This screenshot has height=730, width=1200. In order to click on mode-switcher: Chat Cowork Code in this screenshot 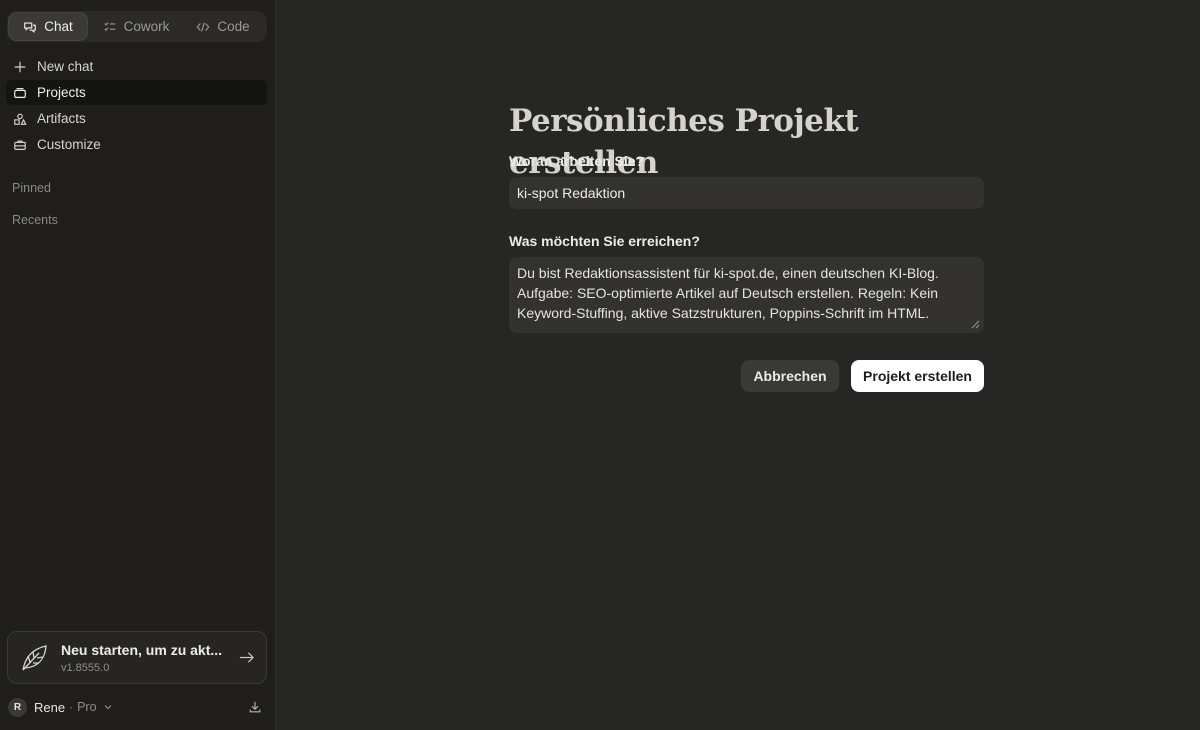, I will do `click(137, 26)`.